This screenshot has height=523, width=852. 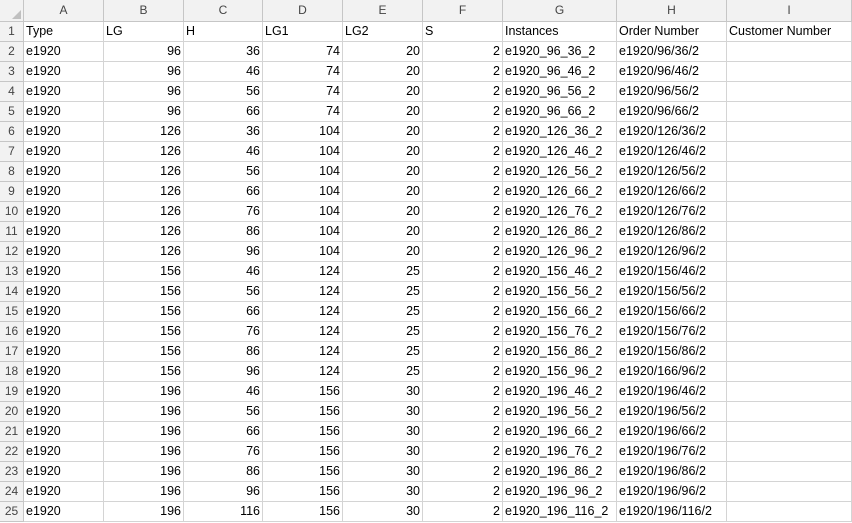 I want to click on cell-g1: Instances, so click(x=560, y=32).